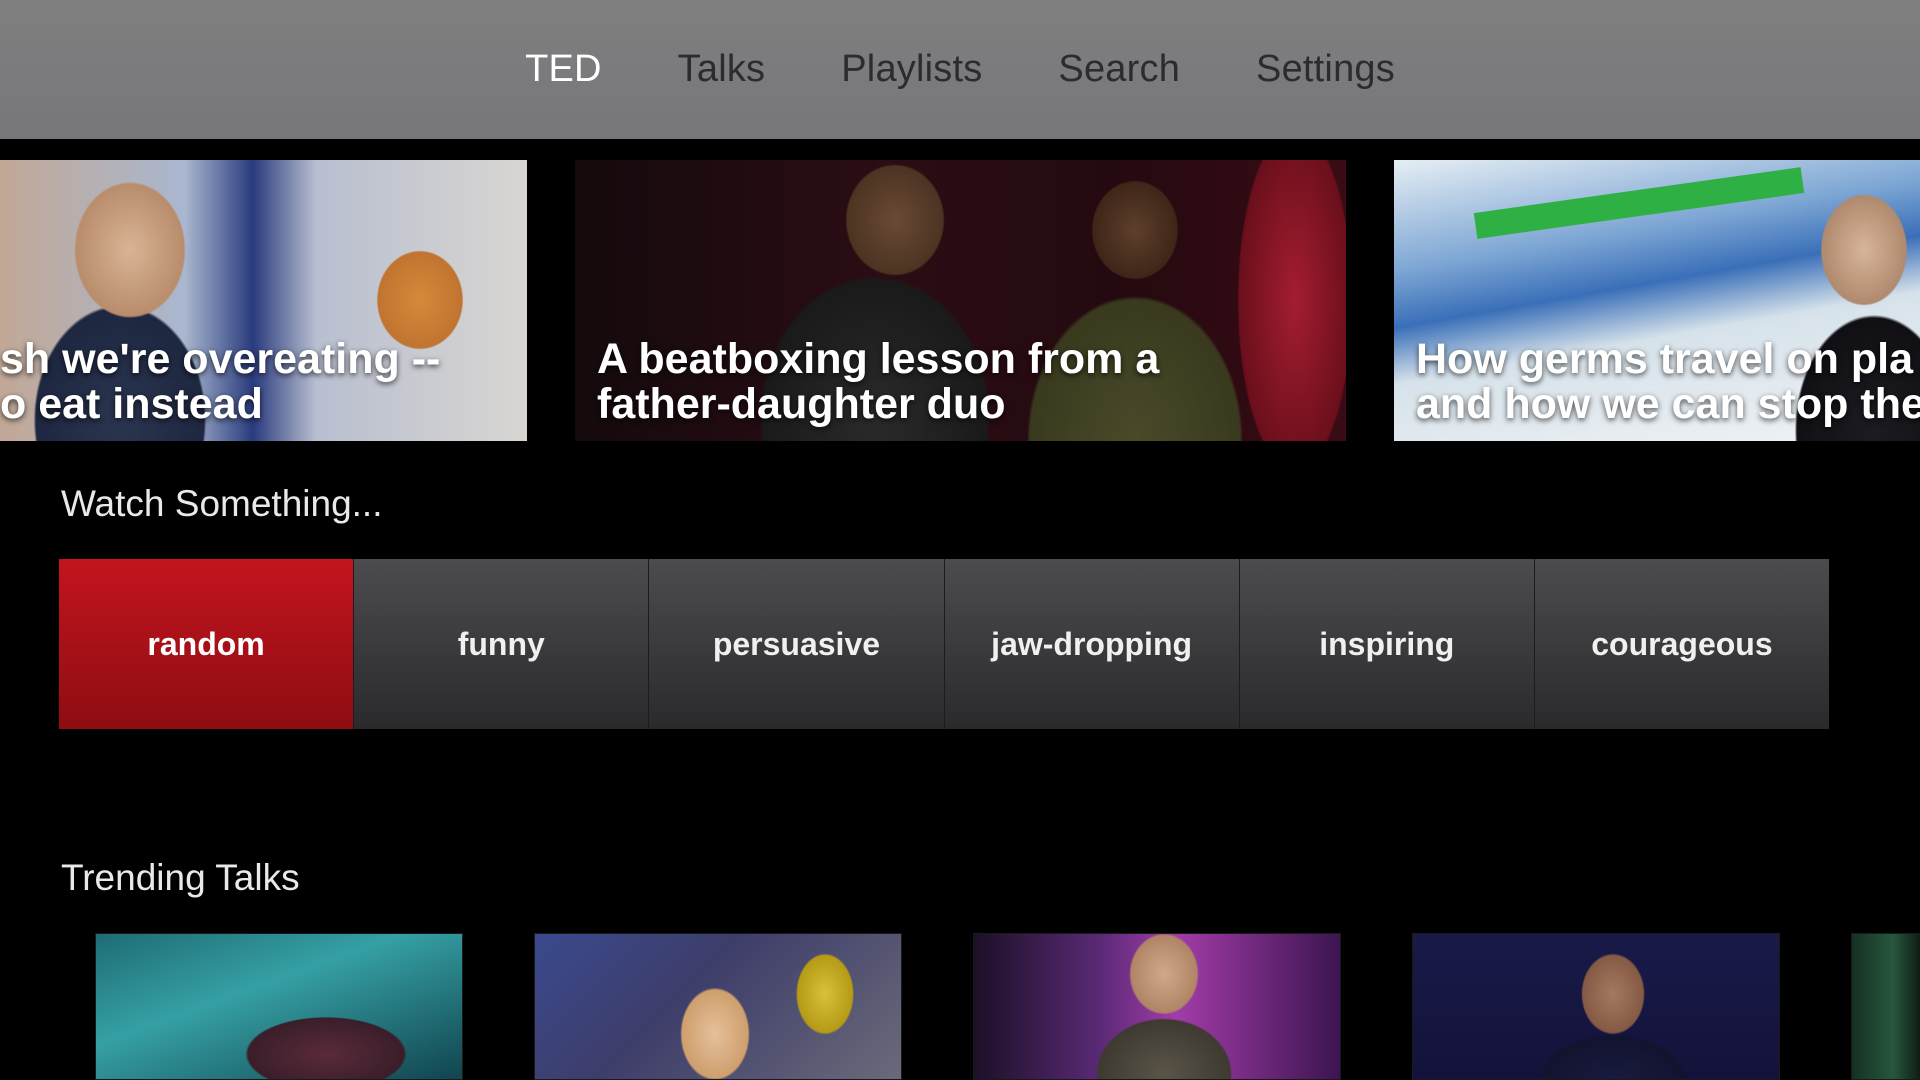  I want to click on featured-talk-title-line: father-daughter duo, so click(801, 404).